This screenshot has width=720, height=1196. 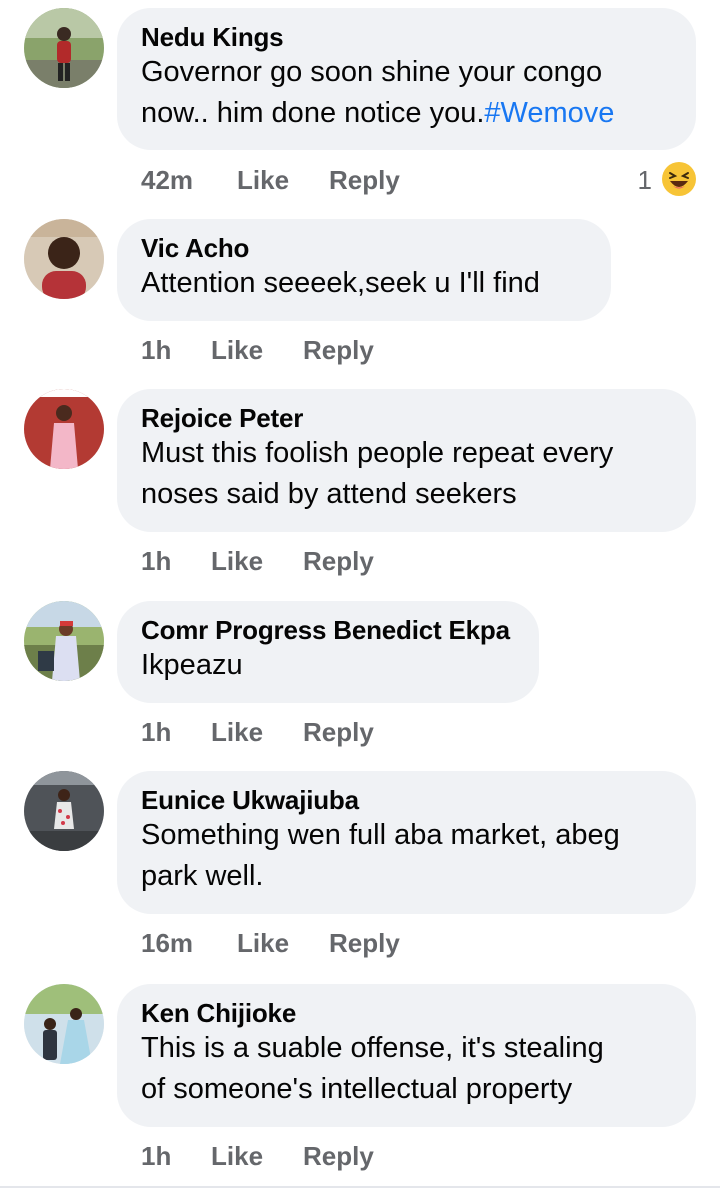 I want to click on hashtag-link: #Wemove, so click(x=549, y=113).